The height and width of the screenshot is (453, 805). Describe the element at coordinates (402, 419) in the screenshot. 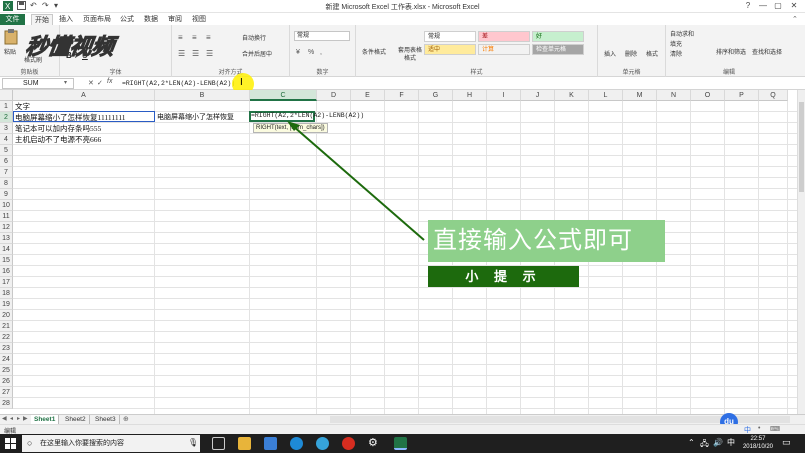

I see `sheet-tabs-bar: ◀ ◂ ▸ ▶ Sheet1 Sheet2 Sheet3 ⊕` at that location.